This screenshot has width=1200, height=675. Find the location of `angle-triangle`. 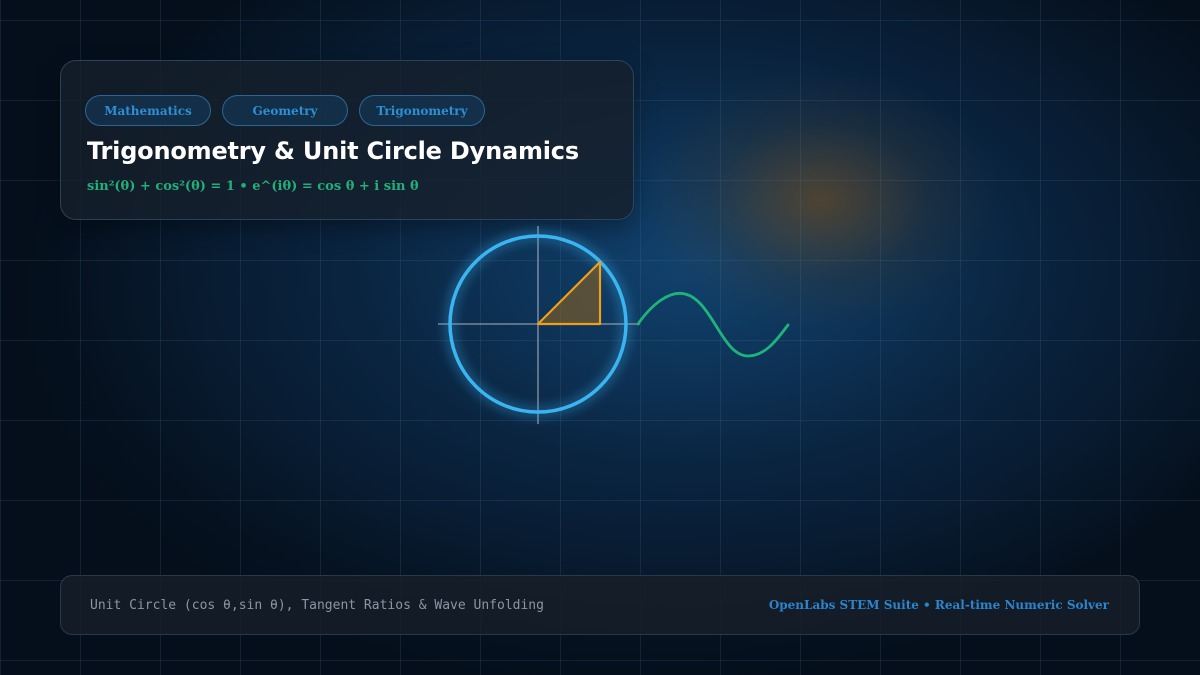

angle-triangle is located at coordinates (569, 293).